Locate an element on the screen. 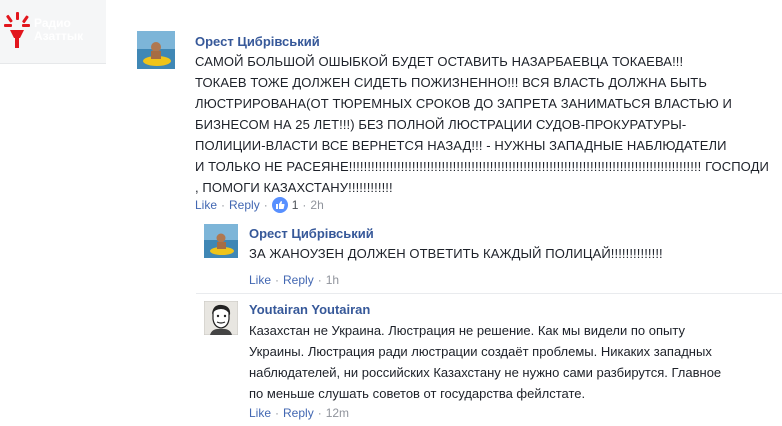 Image resolution: width=782 pixels, height=426 pixels. comment-actions: Like · Reply · 1h is located at coordinates (294, 280).